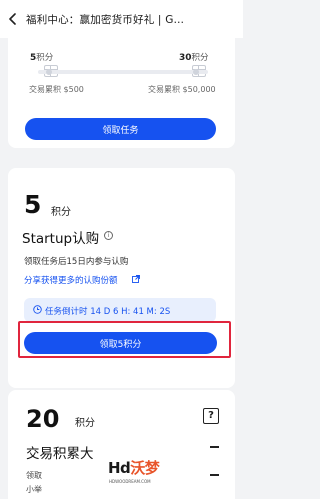 The width and height of the screenshot is (320, 499). I want to click on task-points-unit: 积分, so click(61, 212).